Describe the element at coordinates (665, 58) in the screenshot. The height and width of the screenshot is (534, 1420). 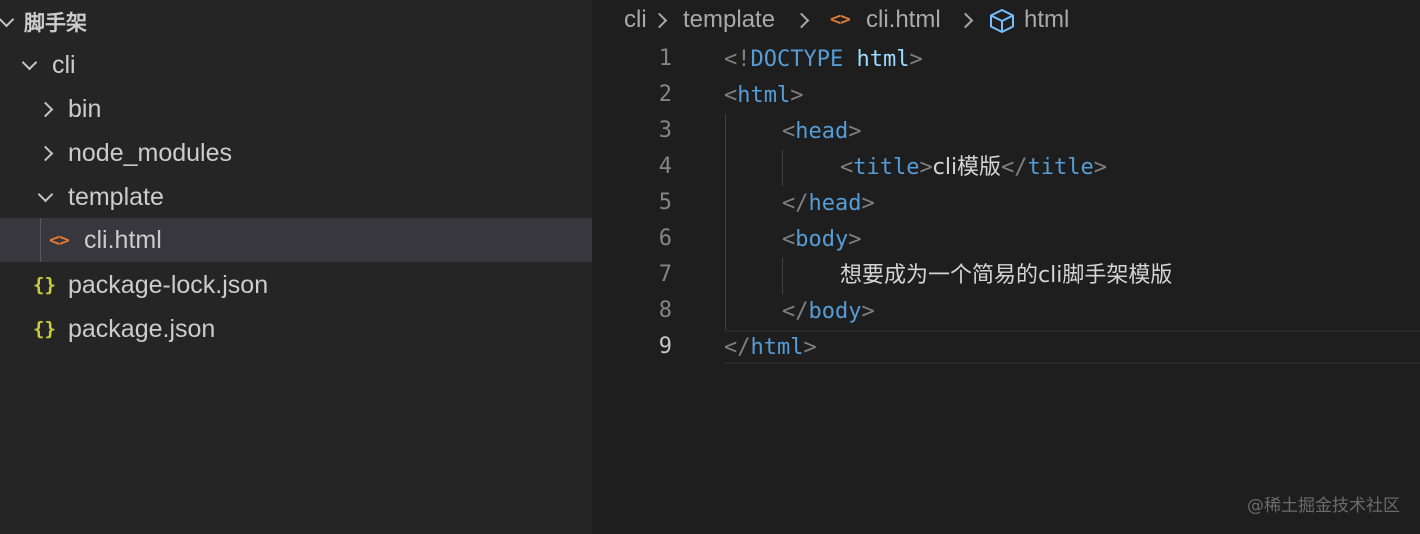
I see `line-number: 1` at that location.